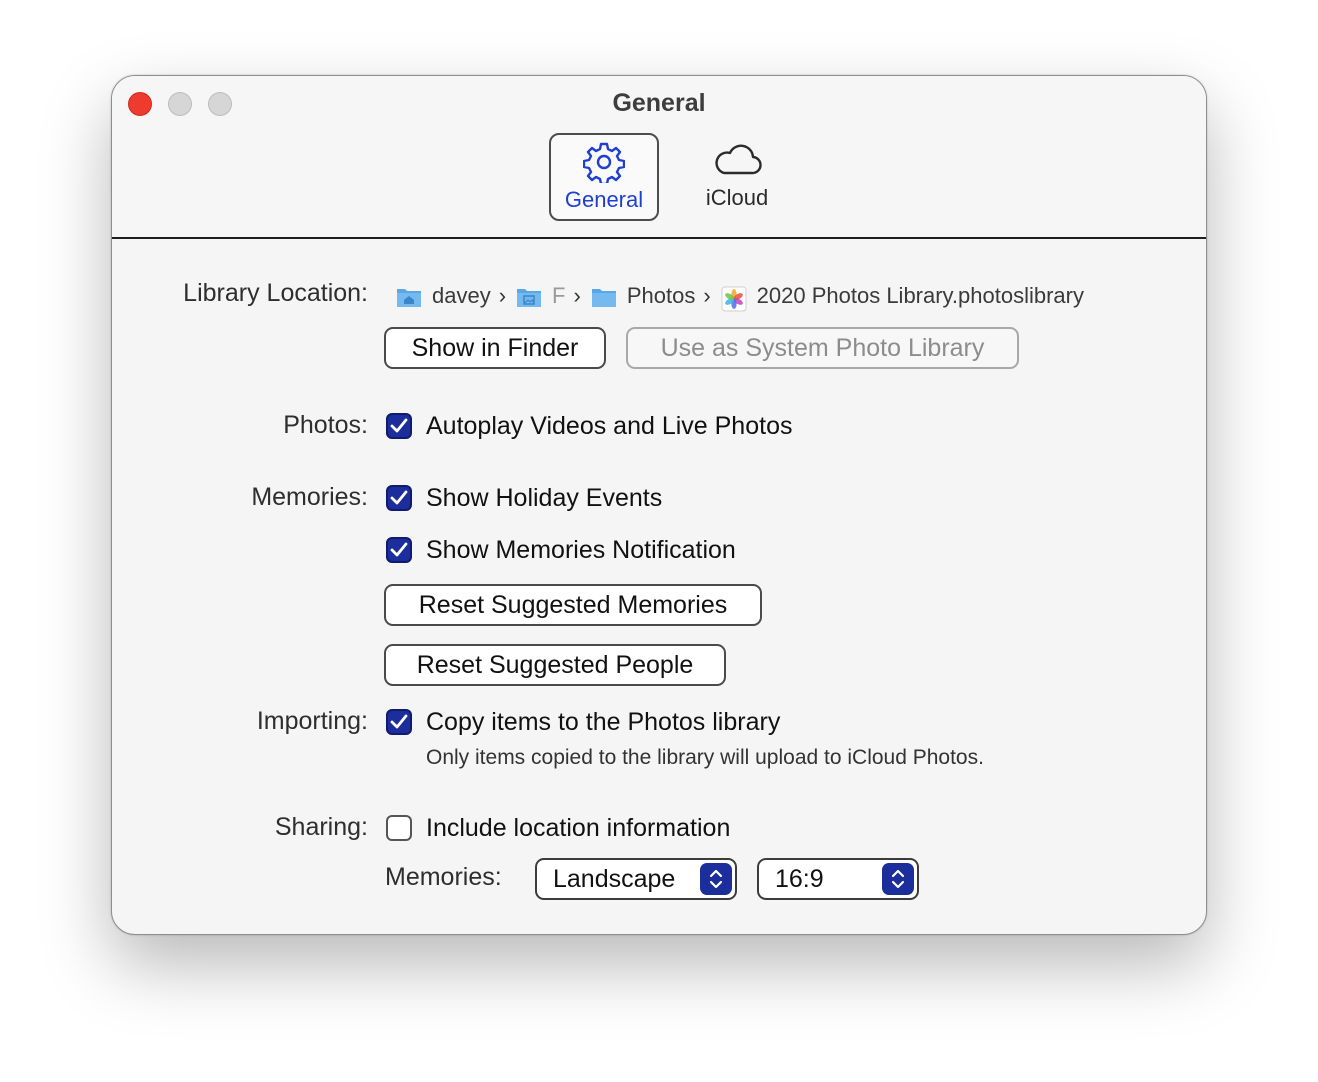  What do you see at coordinates (399, 722) in the screenshot?
I see `copy-items-checkbox` at bounding box center [399, 722].